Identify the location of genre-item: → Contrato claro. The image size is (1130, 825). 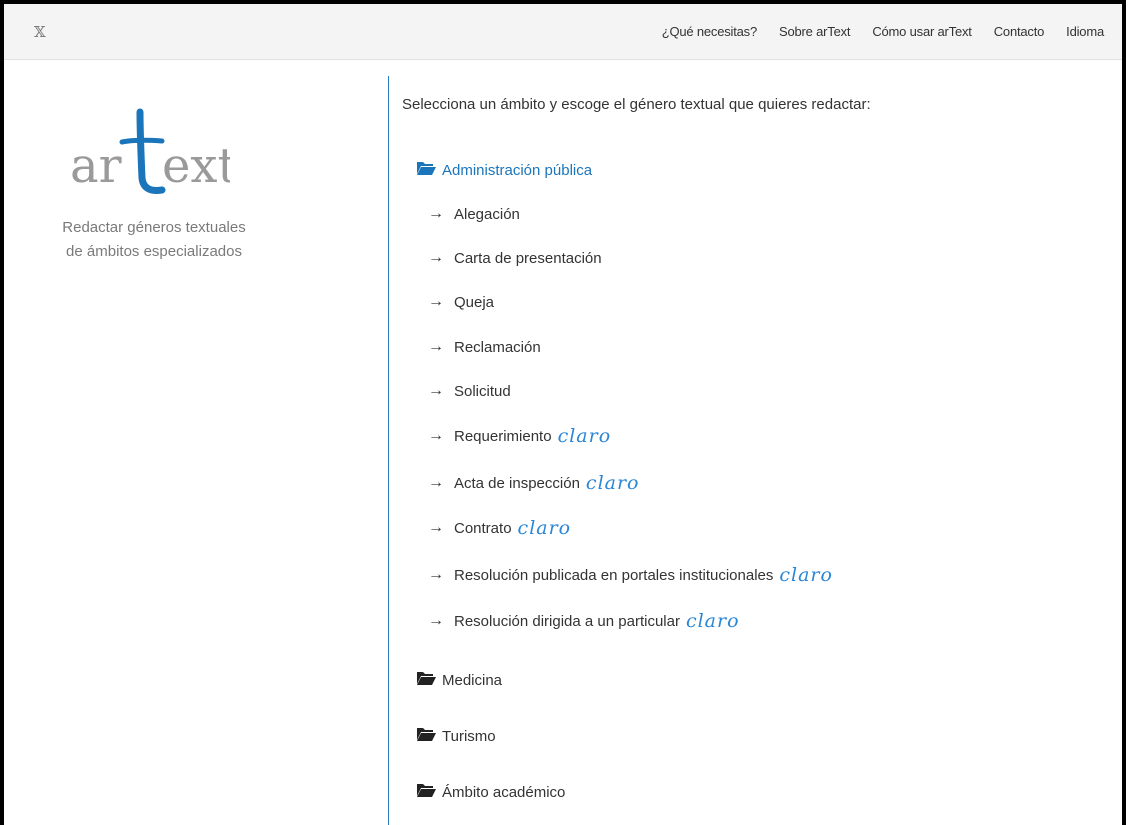
(499, 528).